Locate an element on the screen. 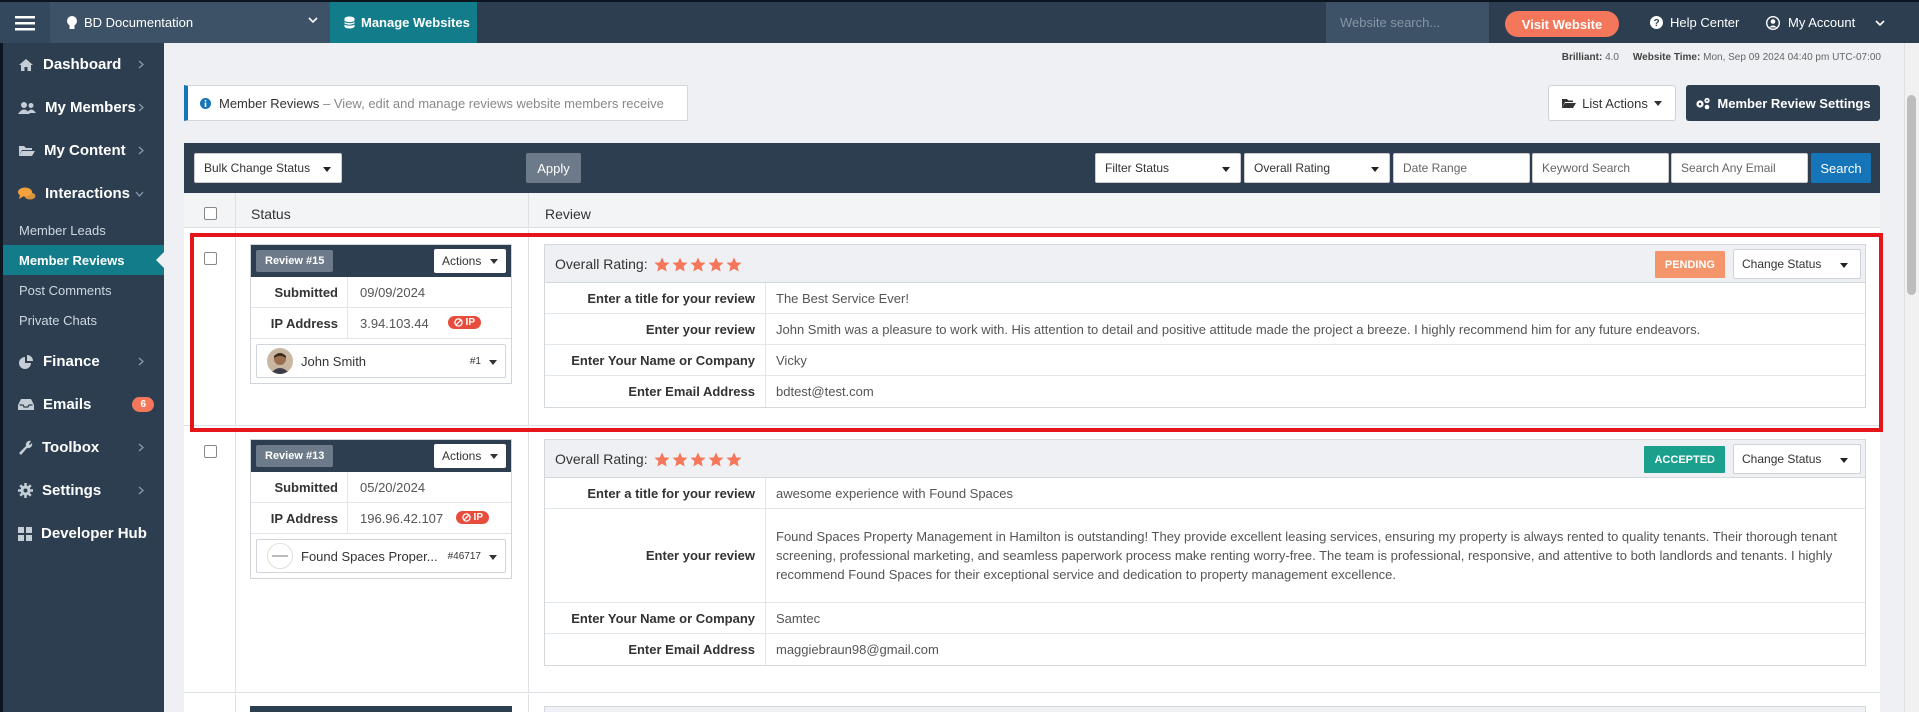 This screenshot has height=712, width=1919. filter-status-value: Filter Status is located at coordinates (1137, 168).